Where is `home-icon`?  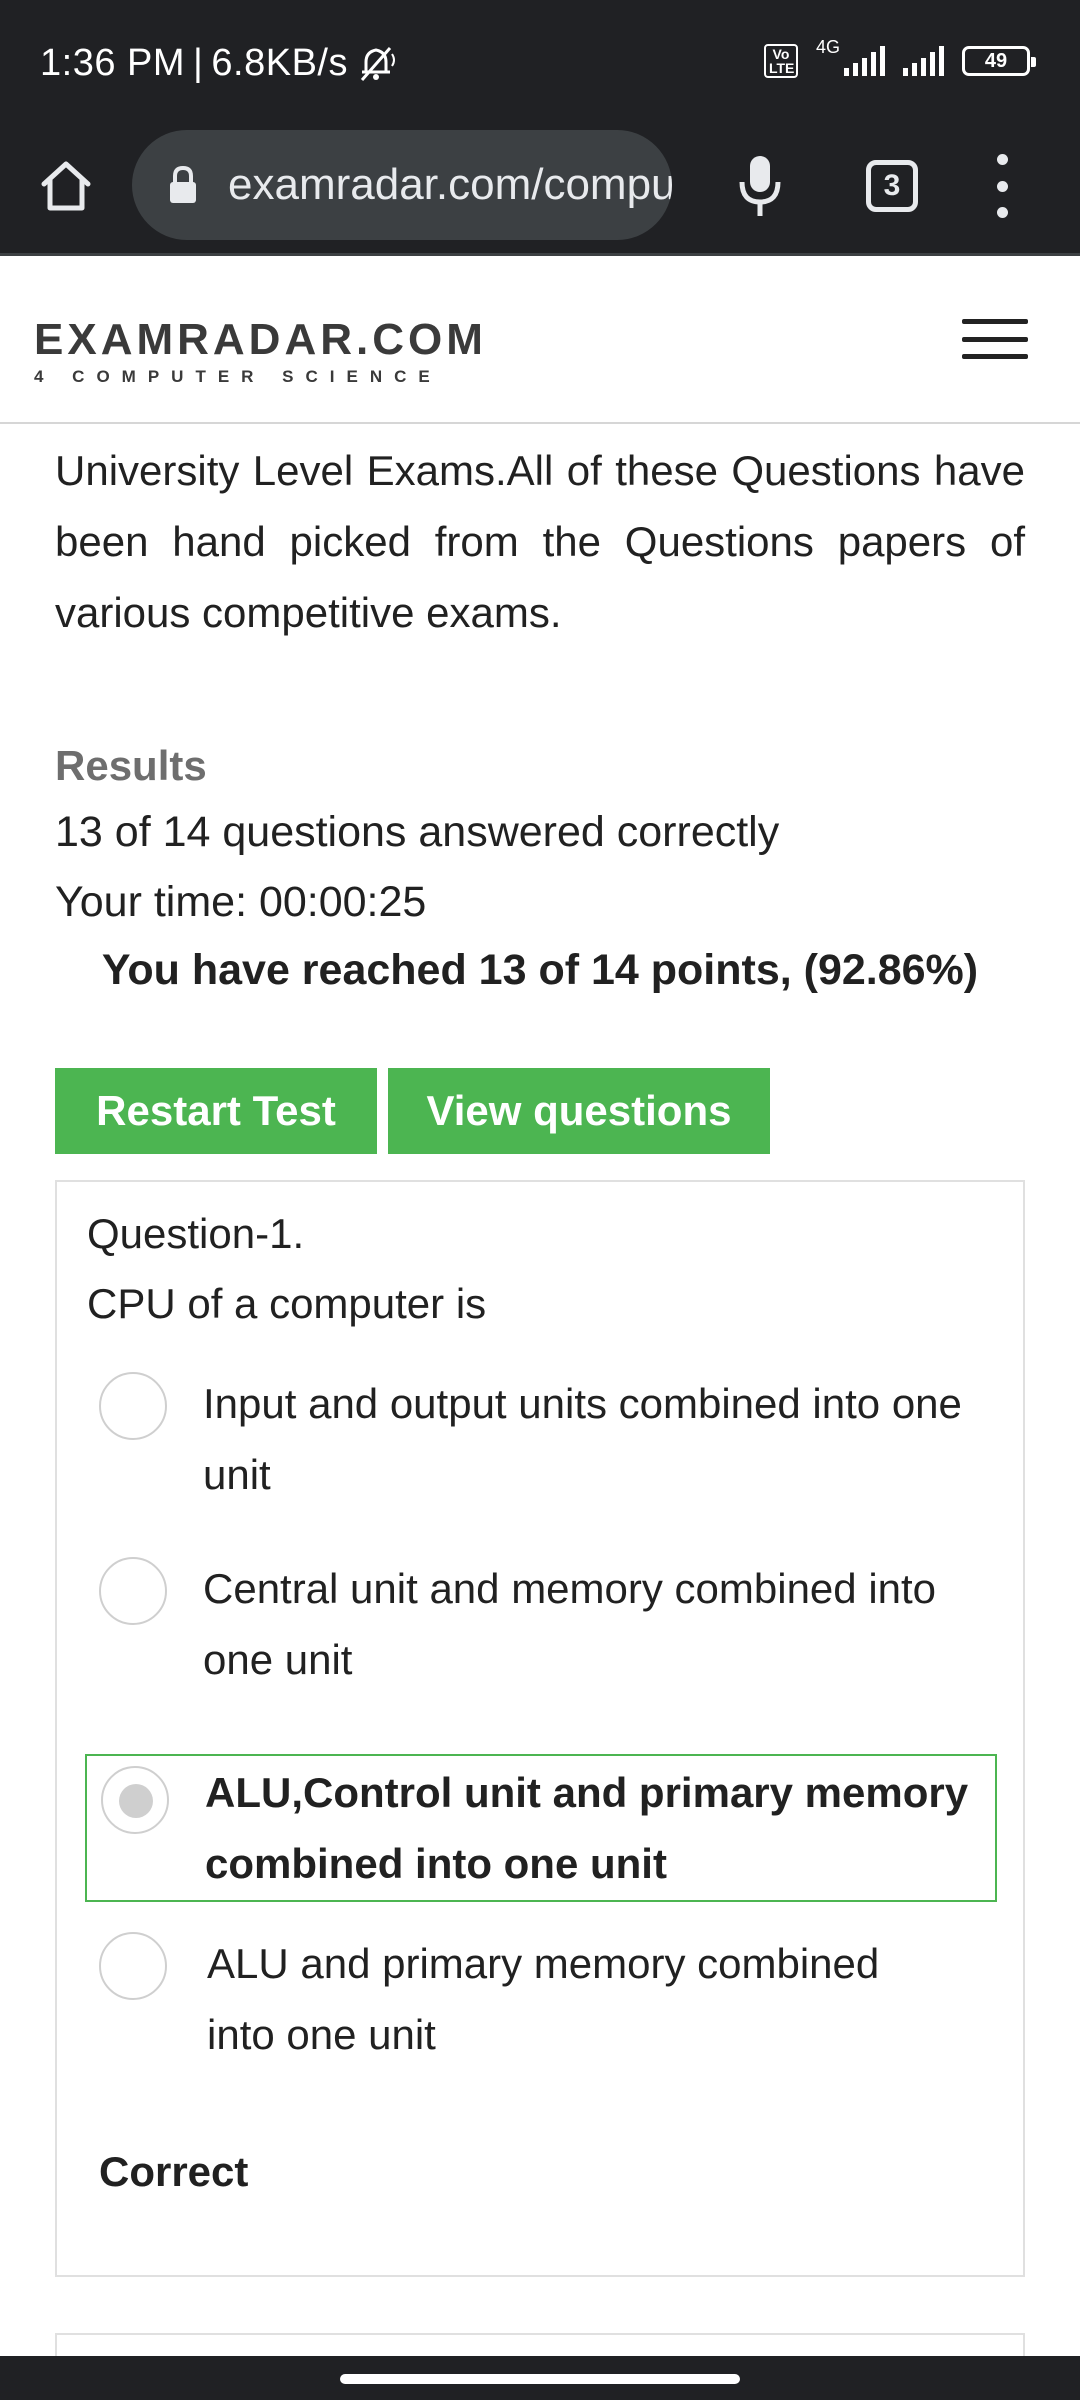
home-icon is located at coordinates (66, 186).